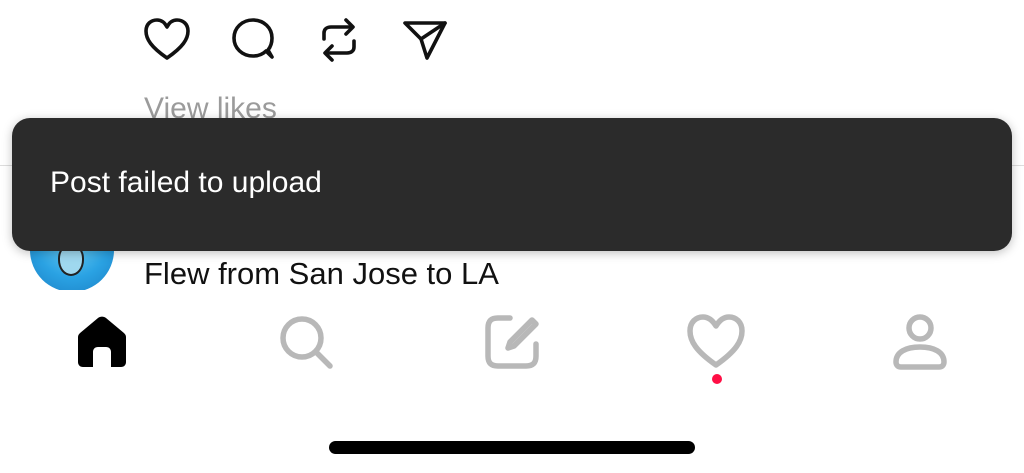  I want to click on comment-button, so click(253, 40).